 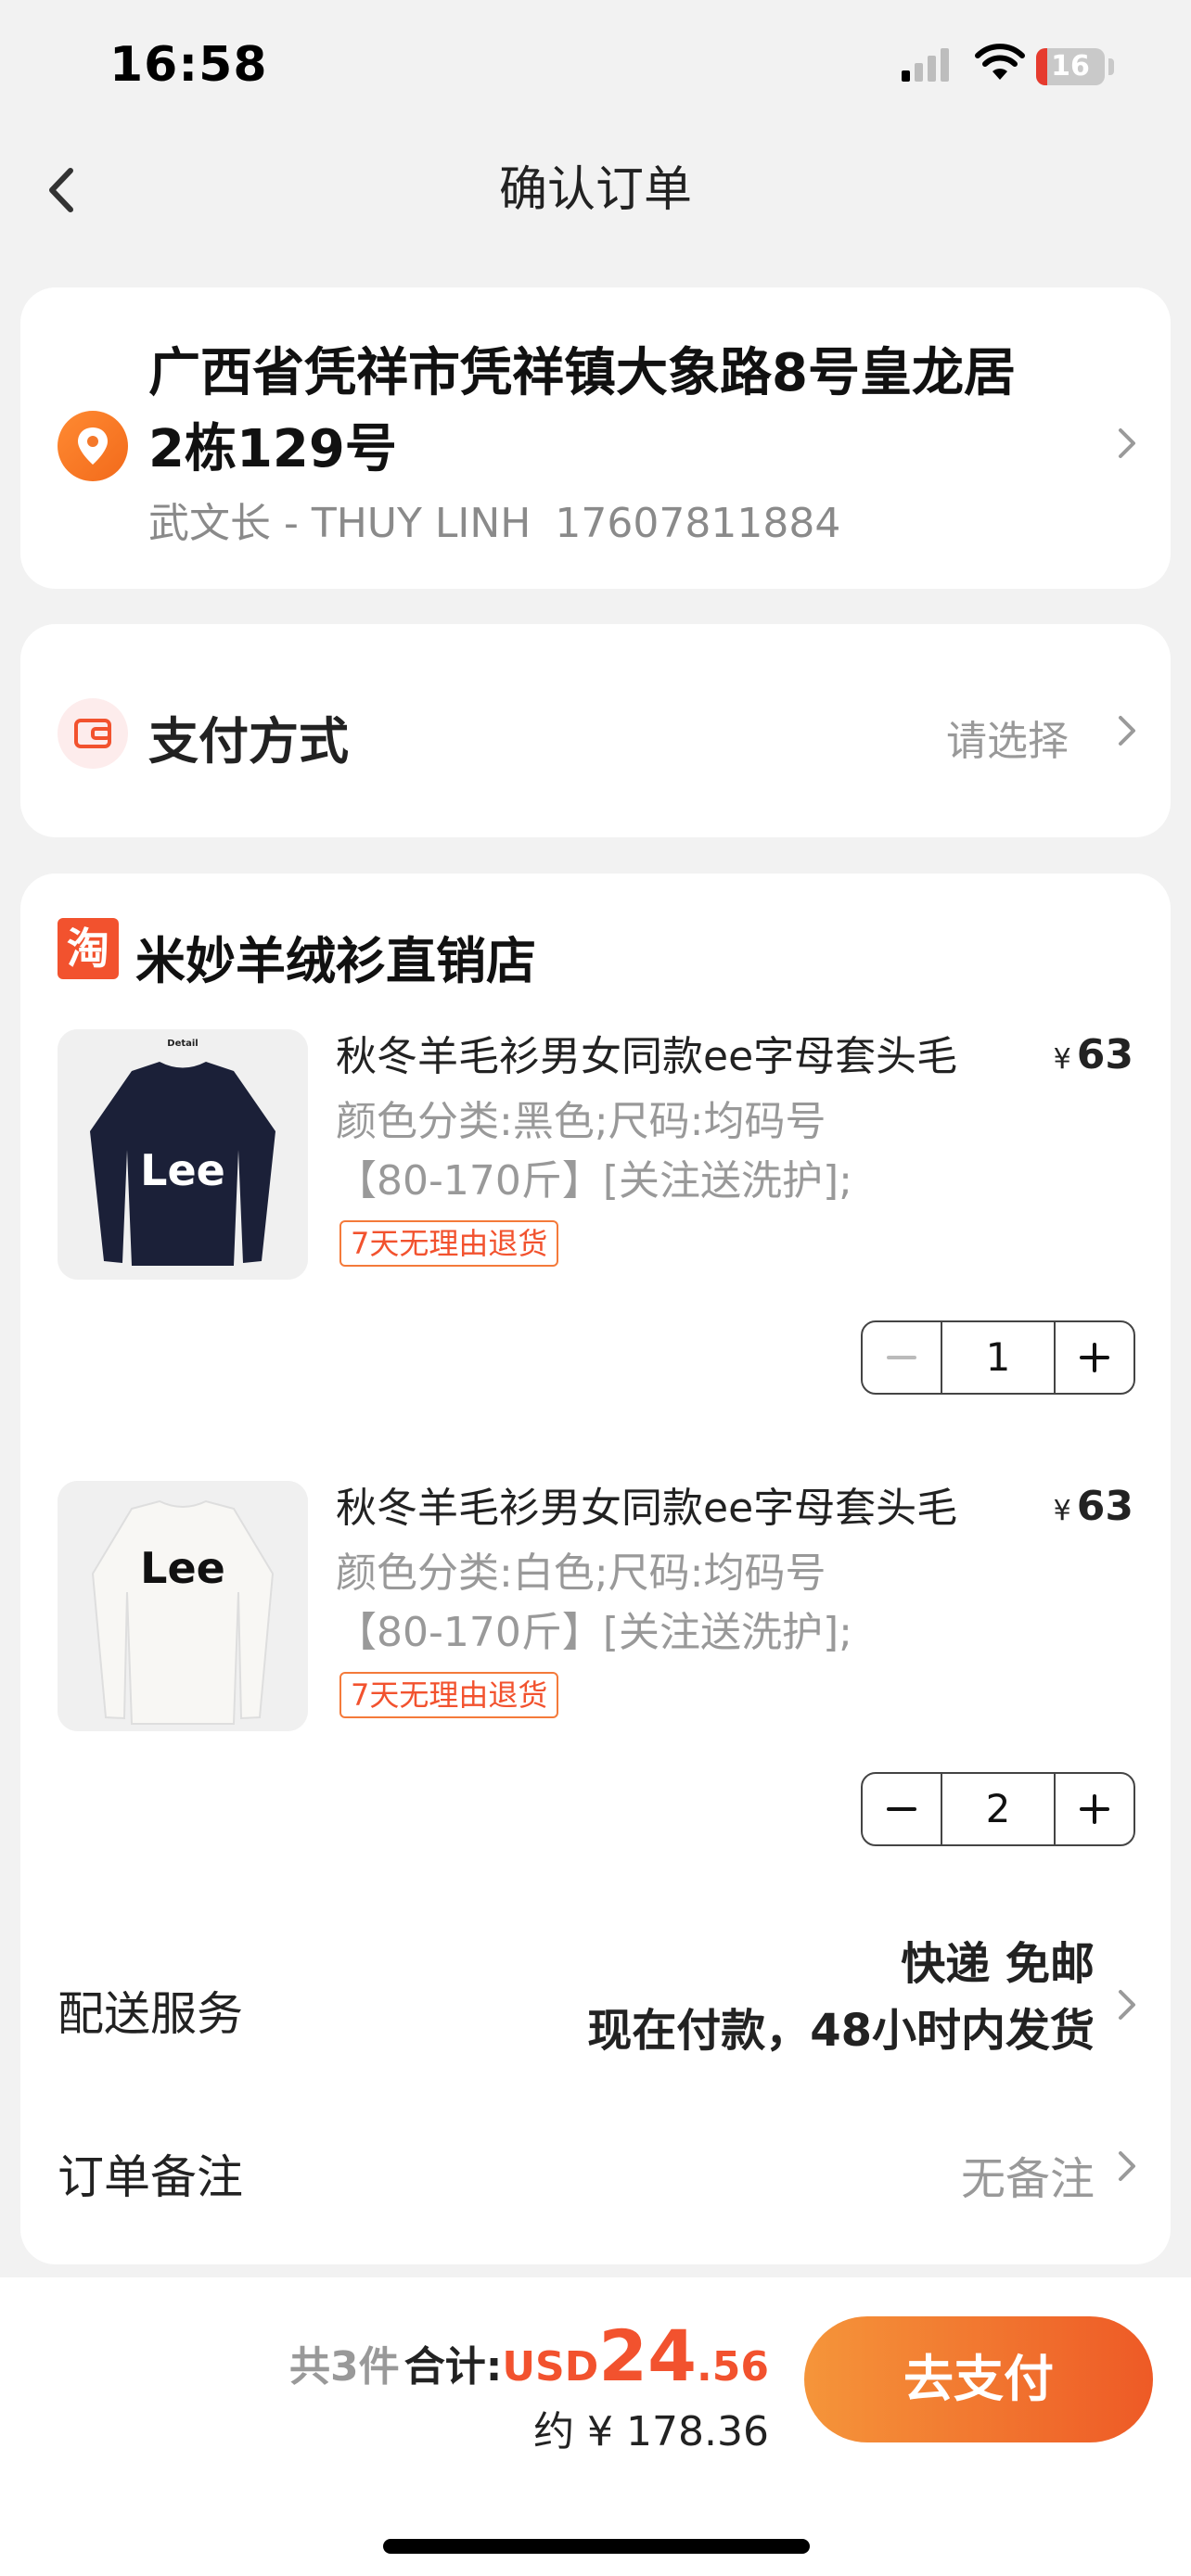 What do you see at coordinates (595, 2169) in the screenshot?
I see `order-note-row: 订单备注 无备注` at bounding box center [595, 2169].